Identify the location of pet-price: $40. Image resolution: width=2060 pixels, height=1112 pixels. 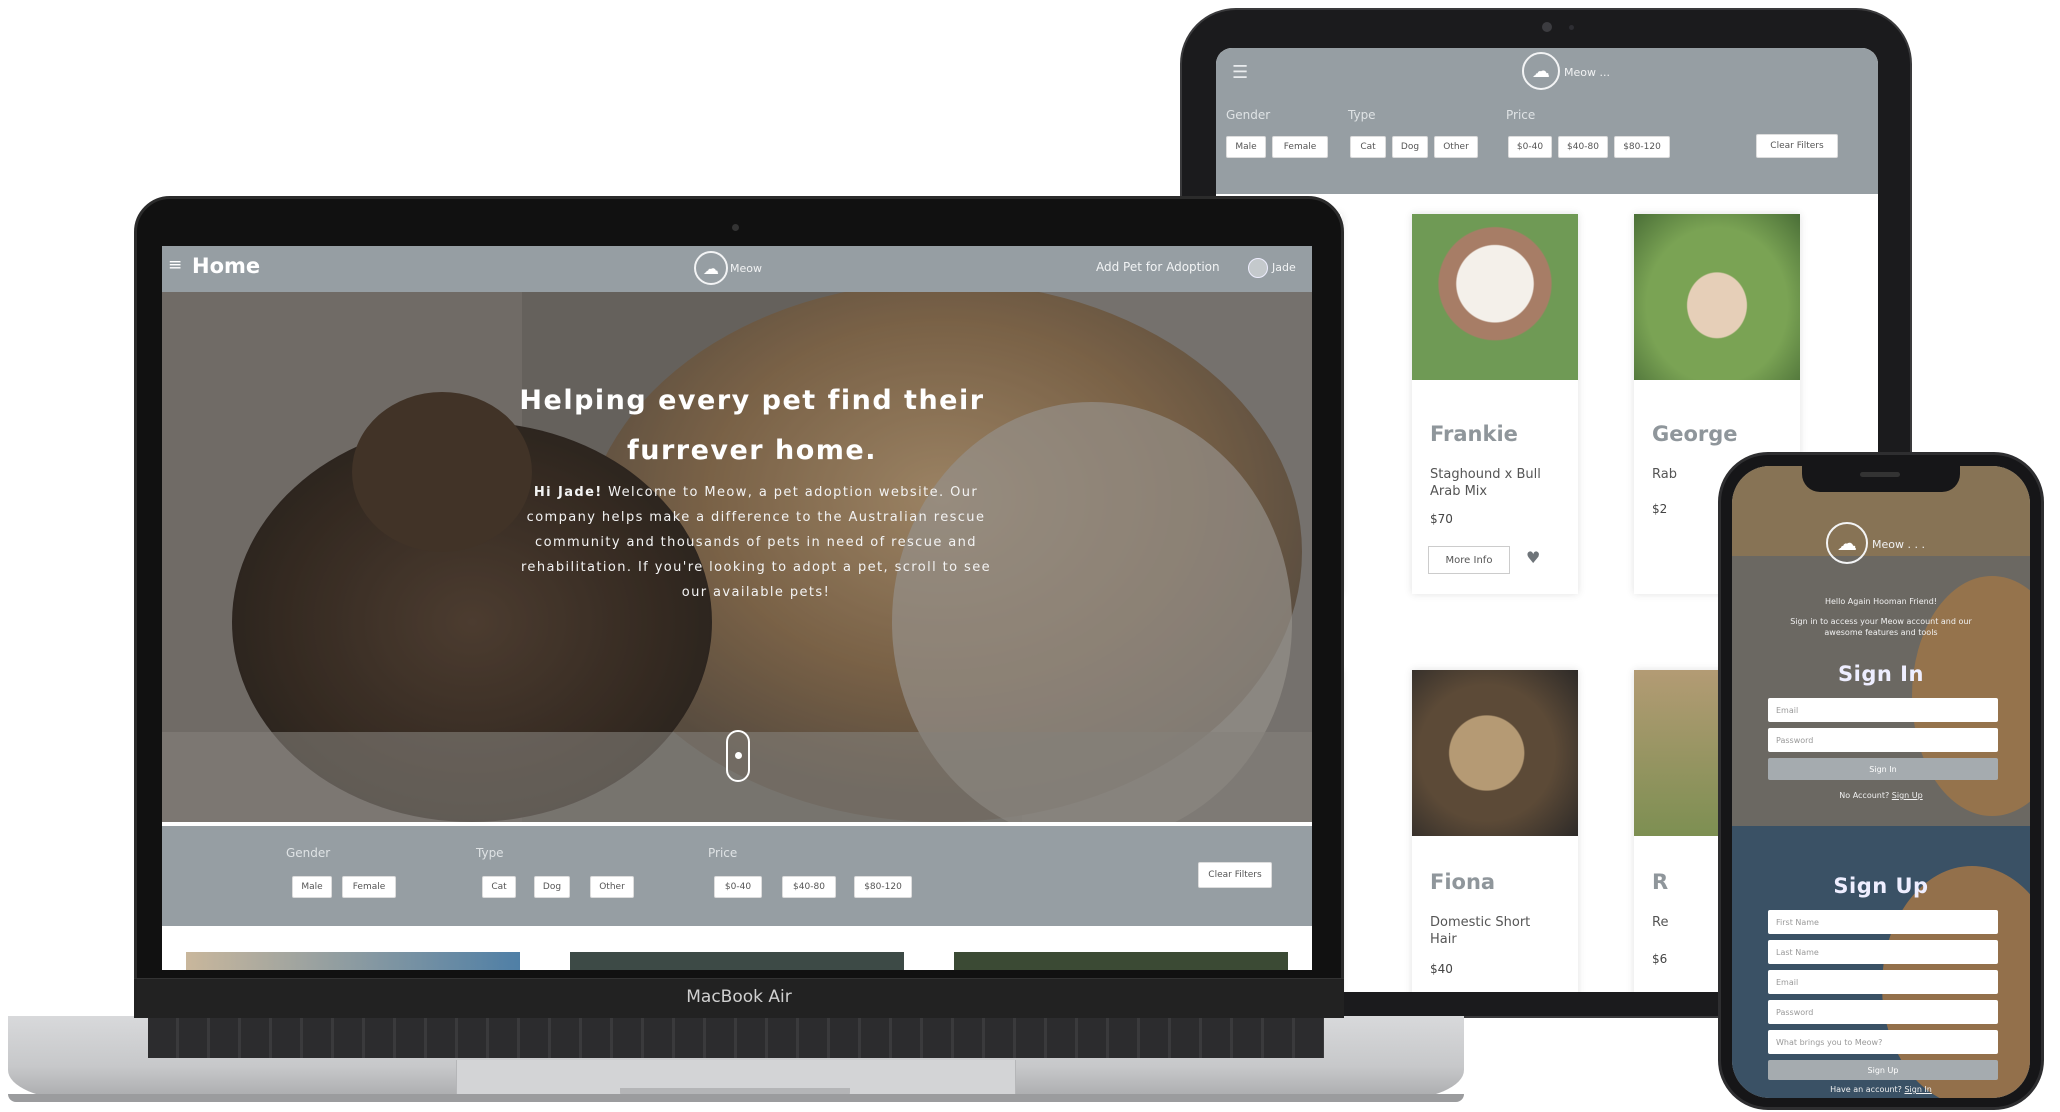
(1441, 969).